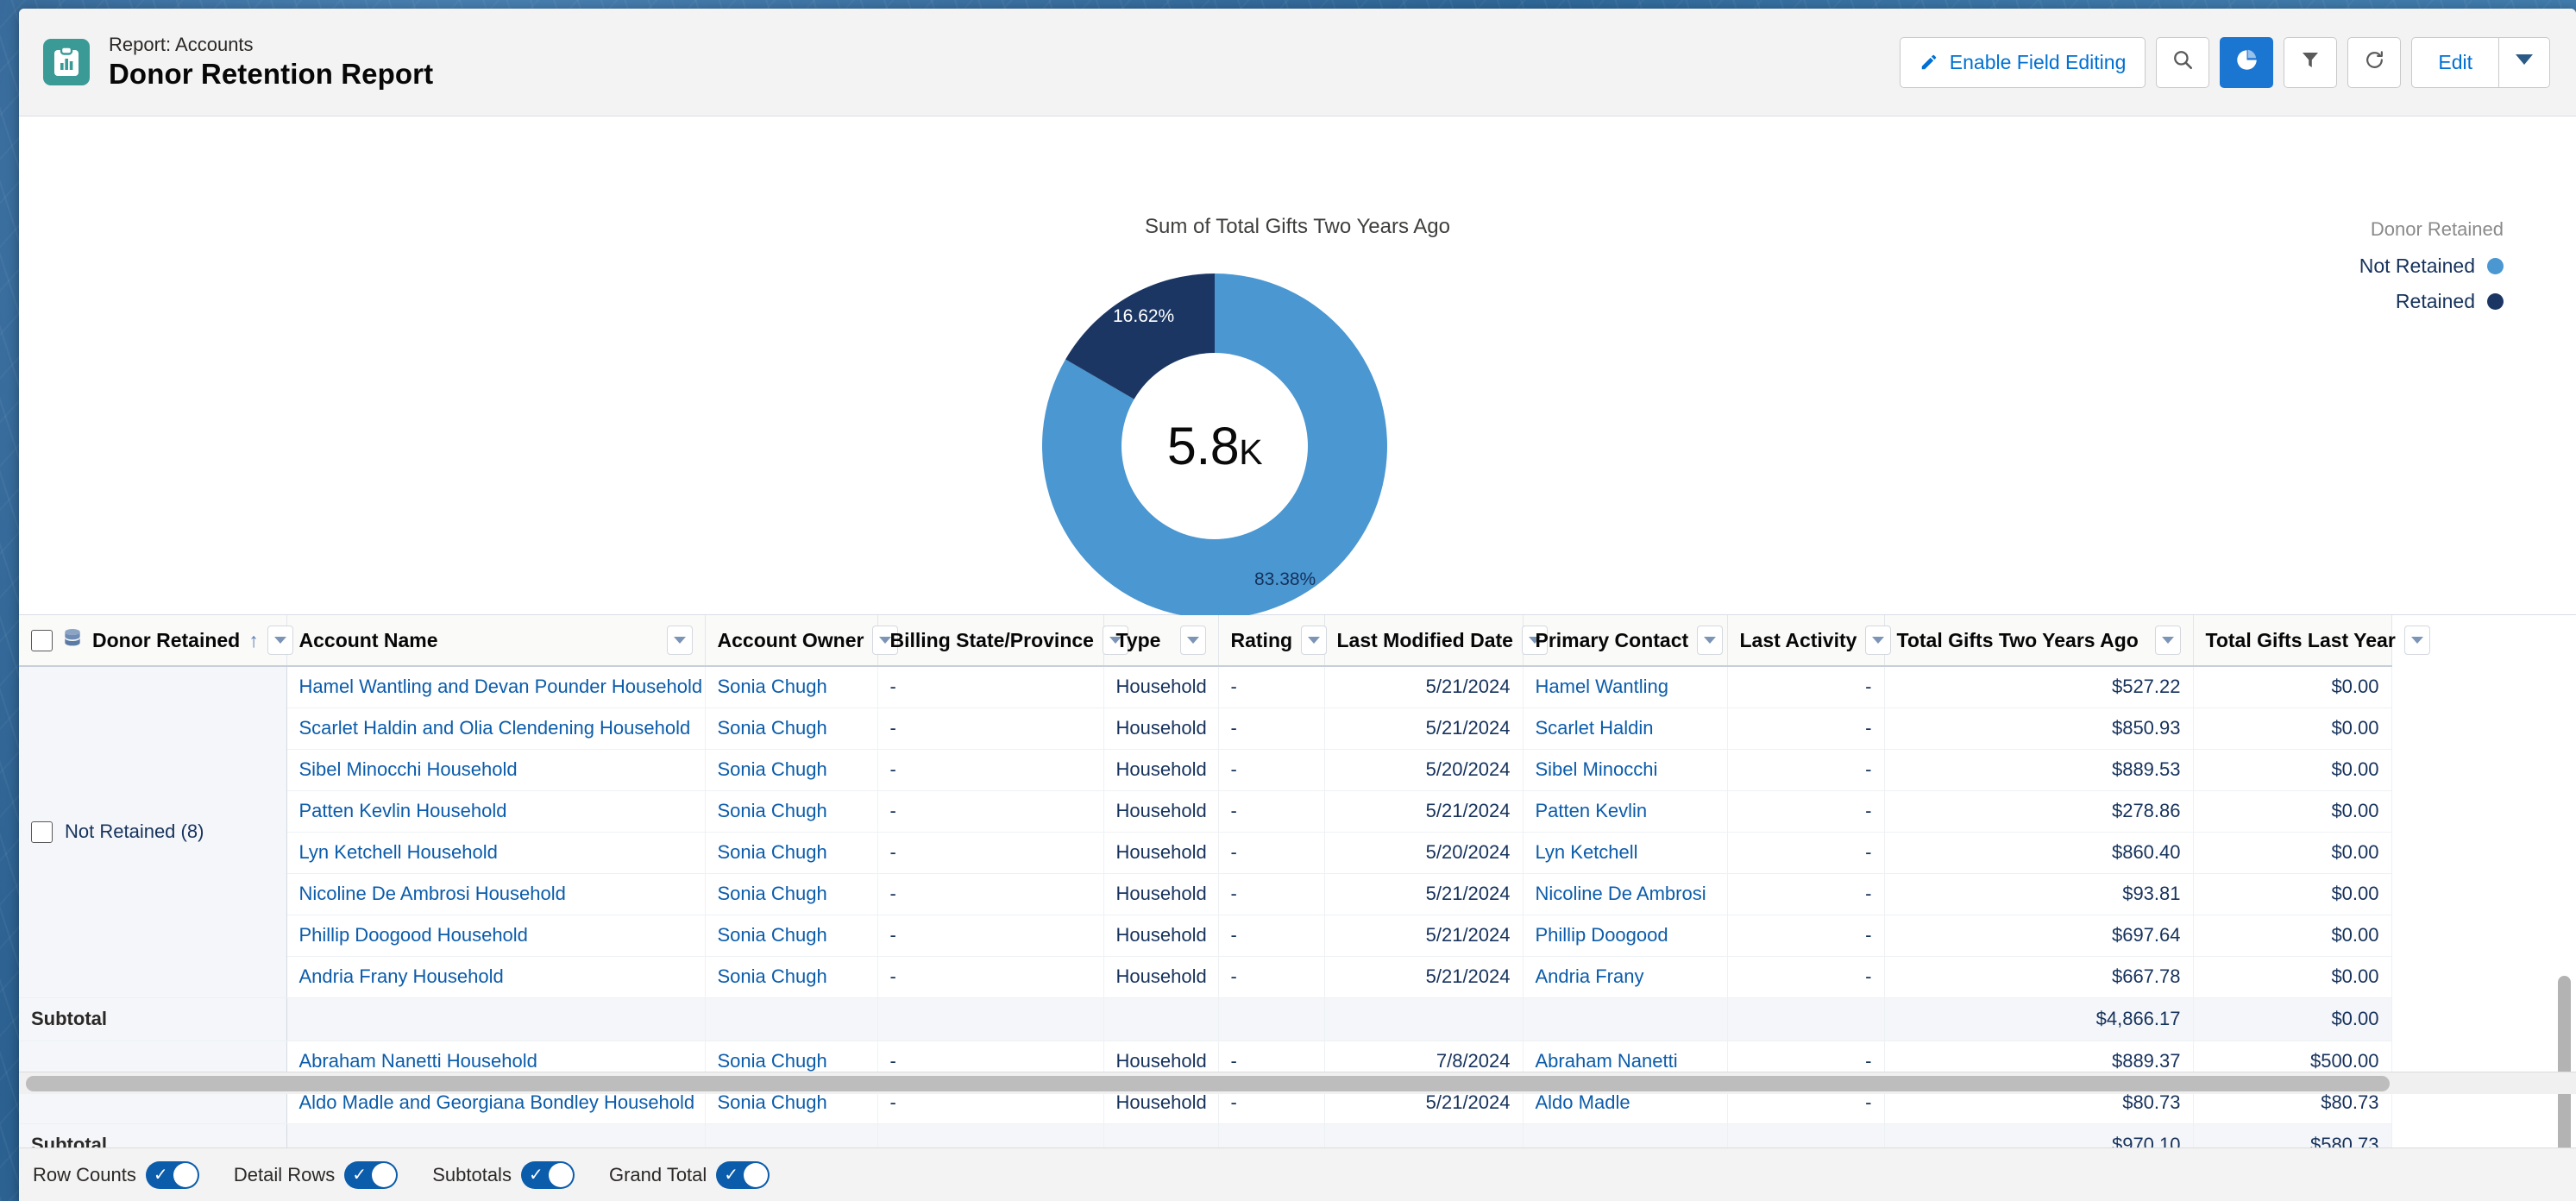  What do you see at coordinates (2311, 641) in the screenshot?
I see `column-header-total-gifts-last-year: Total Gifts Last Year` at bounding box center [2311, 641].